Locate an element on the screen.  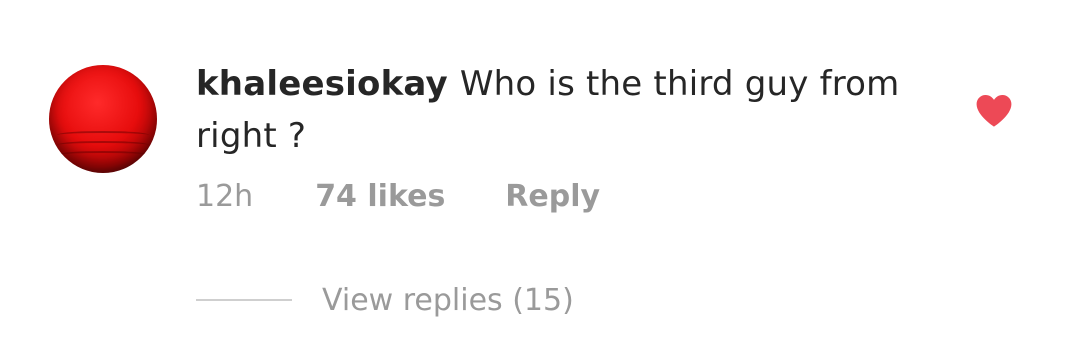
view-replies-row: View replies (15) is located at coordinates (385, 300).